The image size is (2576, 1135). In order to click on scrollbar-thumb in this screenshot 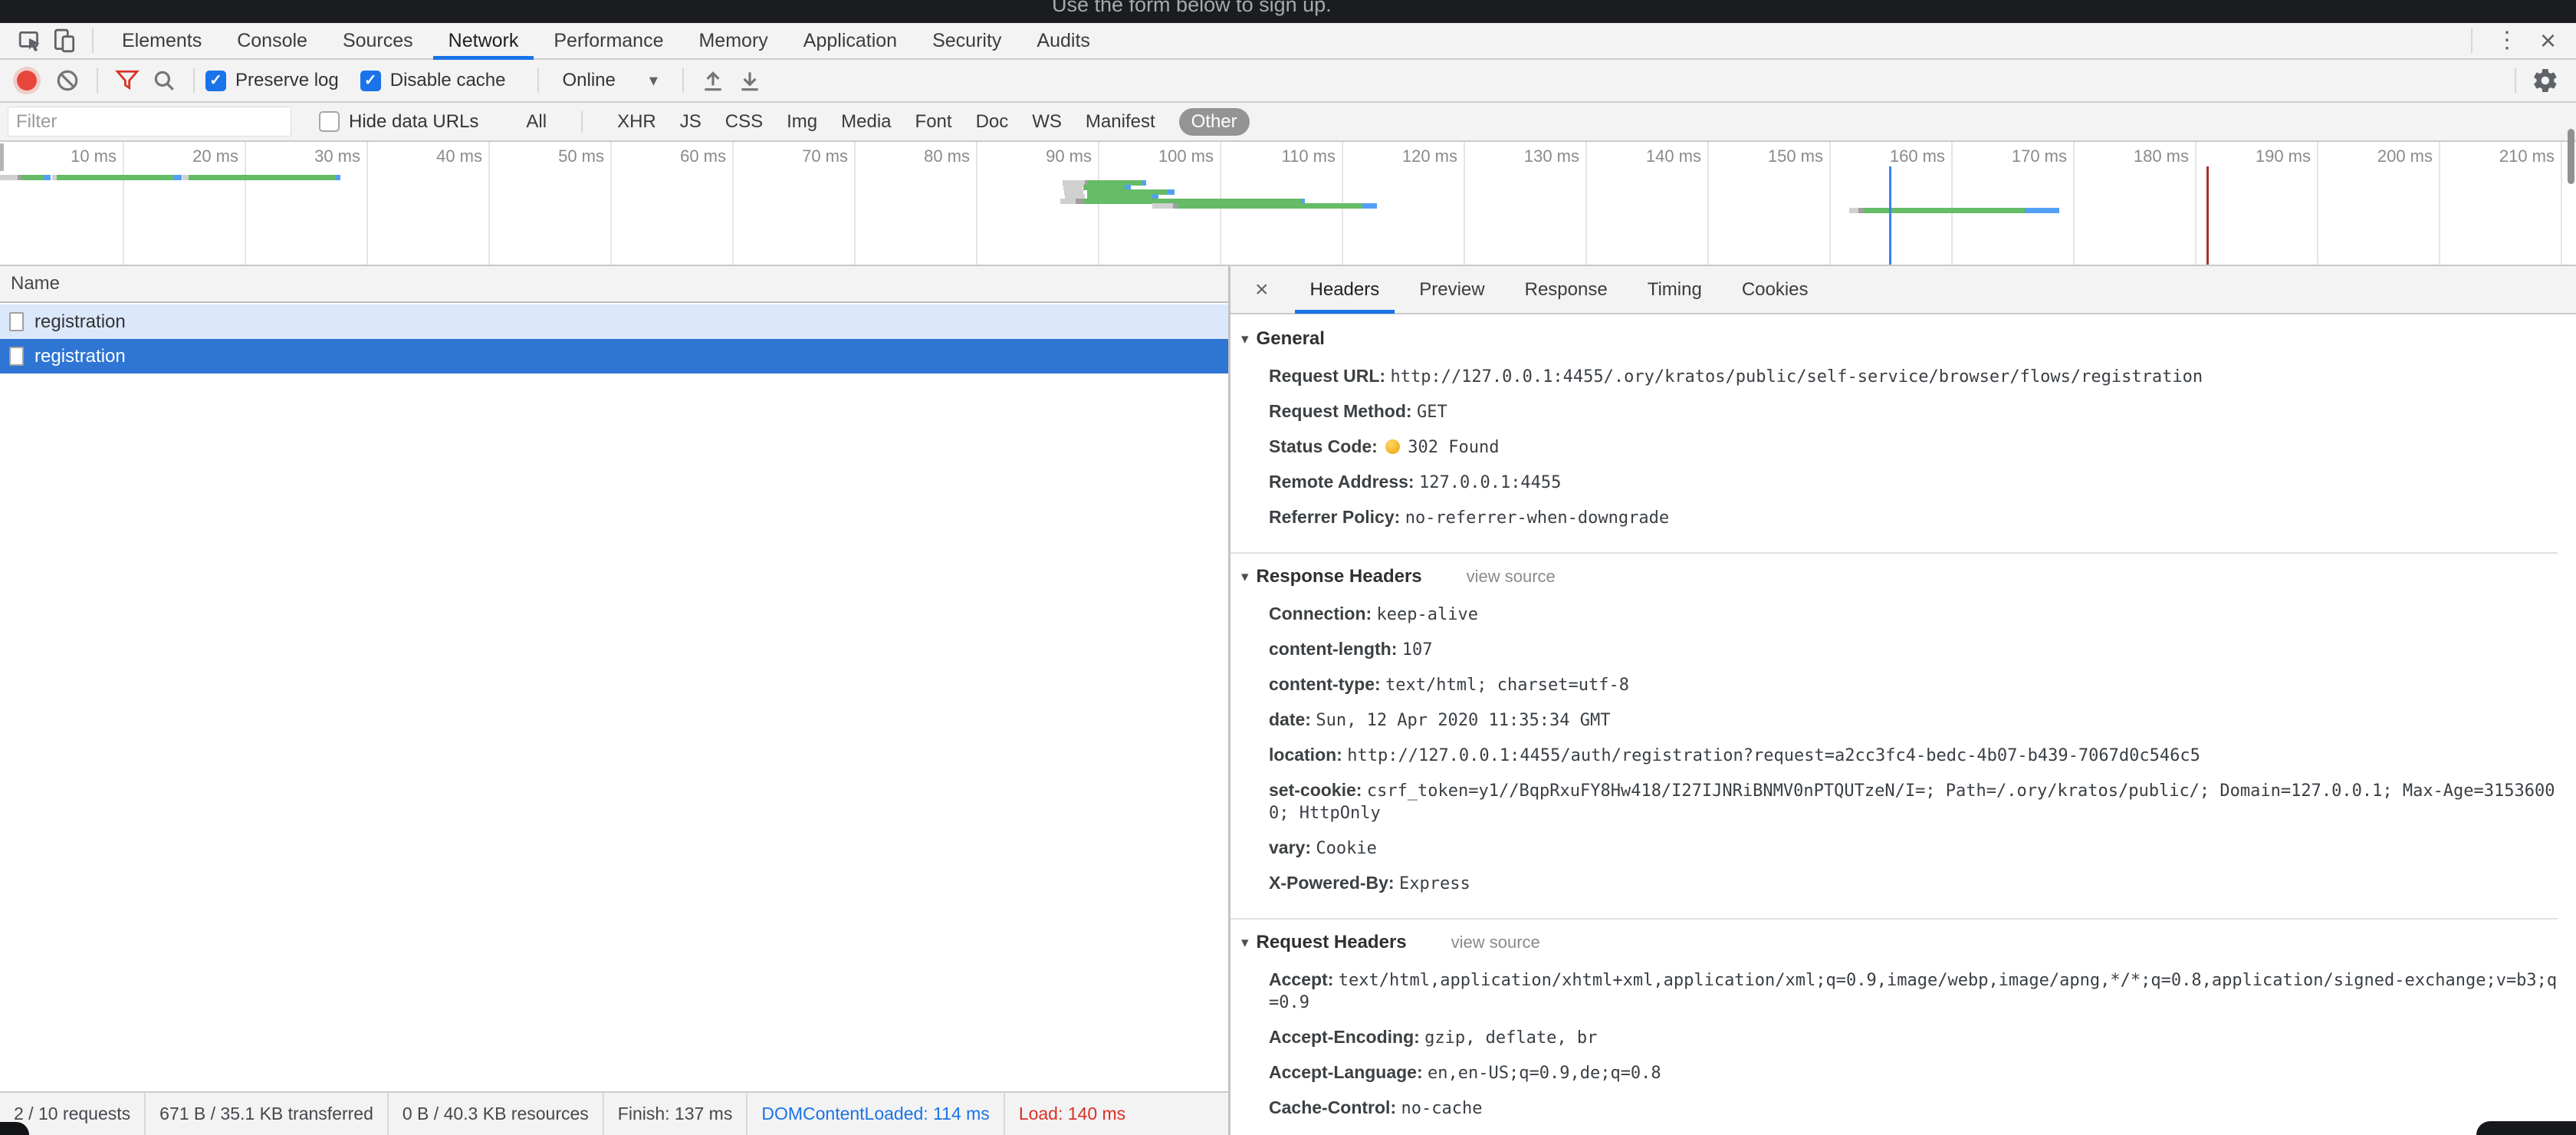, I will do `click(2571, 156)`.